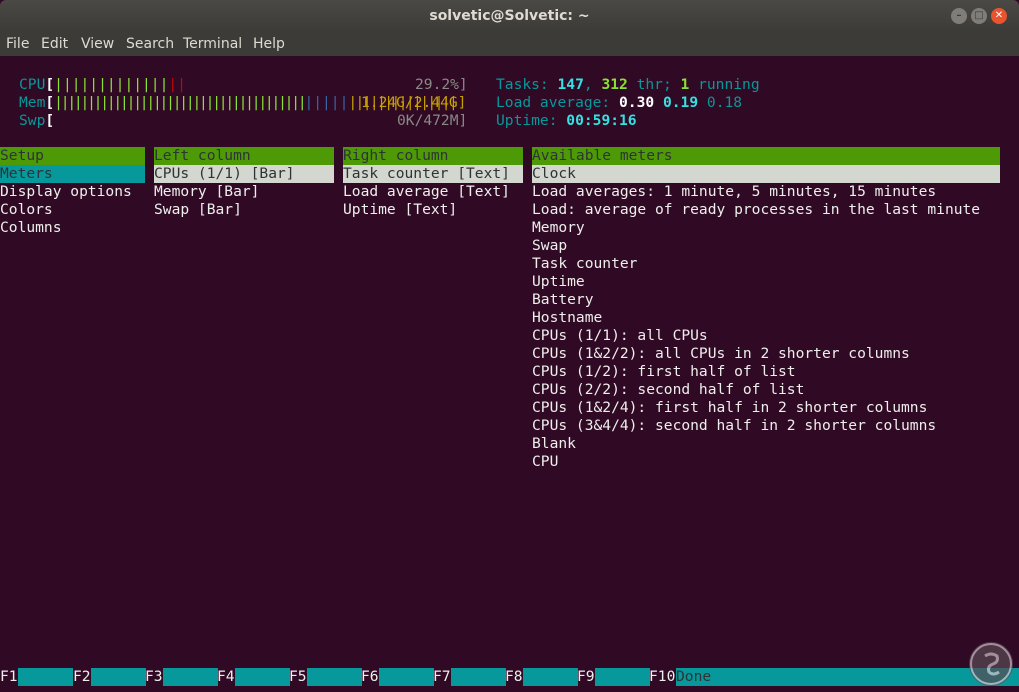 Image resolution: width=1019 pixels, height=692 pixels. Describe the element at coordinates (244, 156) in the screenshot. I see `left-column-header: Left column` at that location.